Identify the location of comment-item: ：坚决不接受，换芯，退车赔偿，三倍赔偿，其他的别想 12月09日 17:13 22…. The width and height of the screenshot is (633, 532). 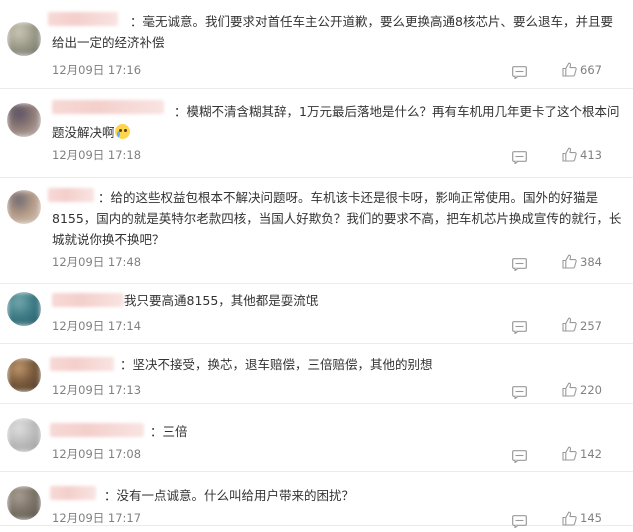
(316, 374).